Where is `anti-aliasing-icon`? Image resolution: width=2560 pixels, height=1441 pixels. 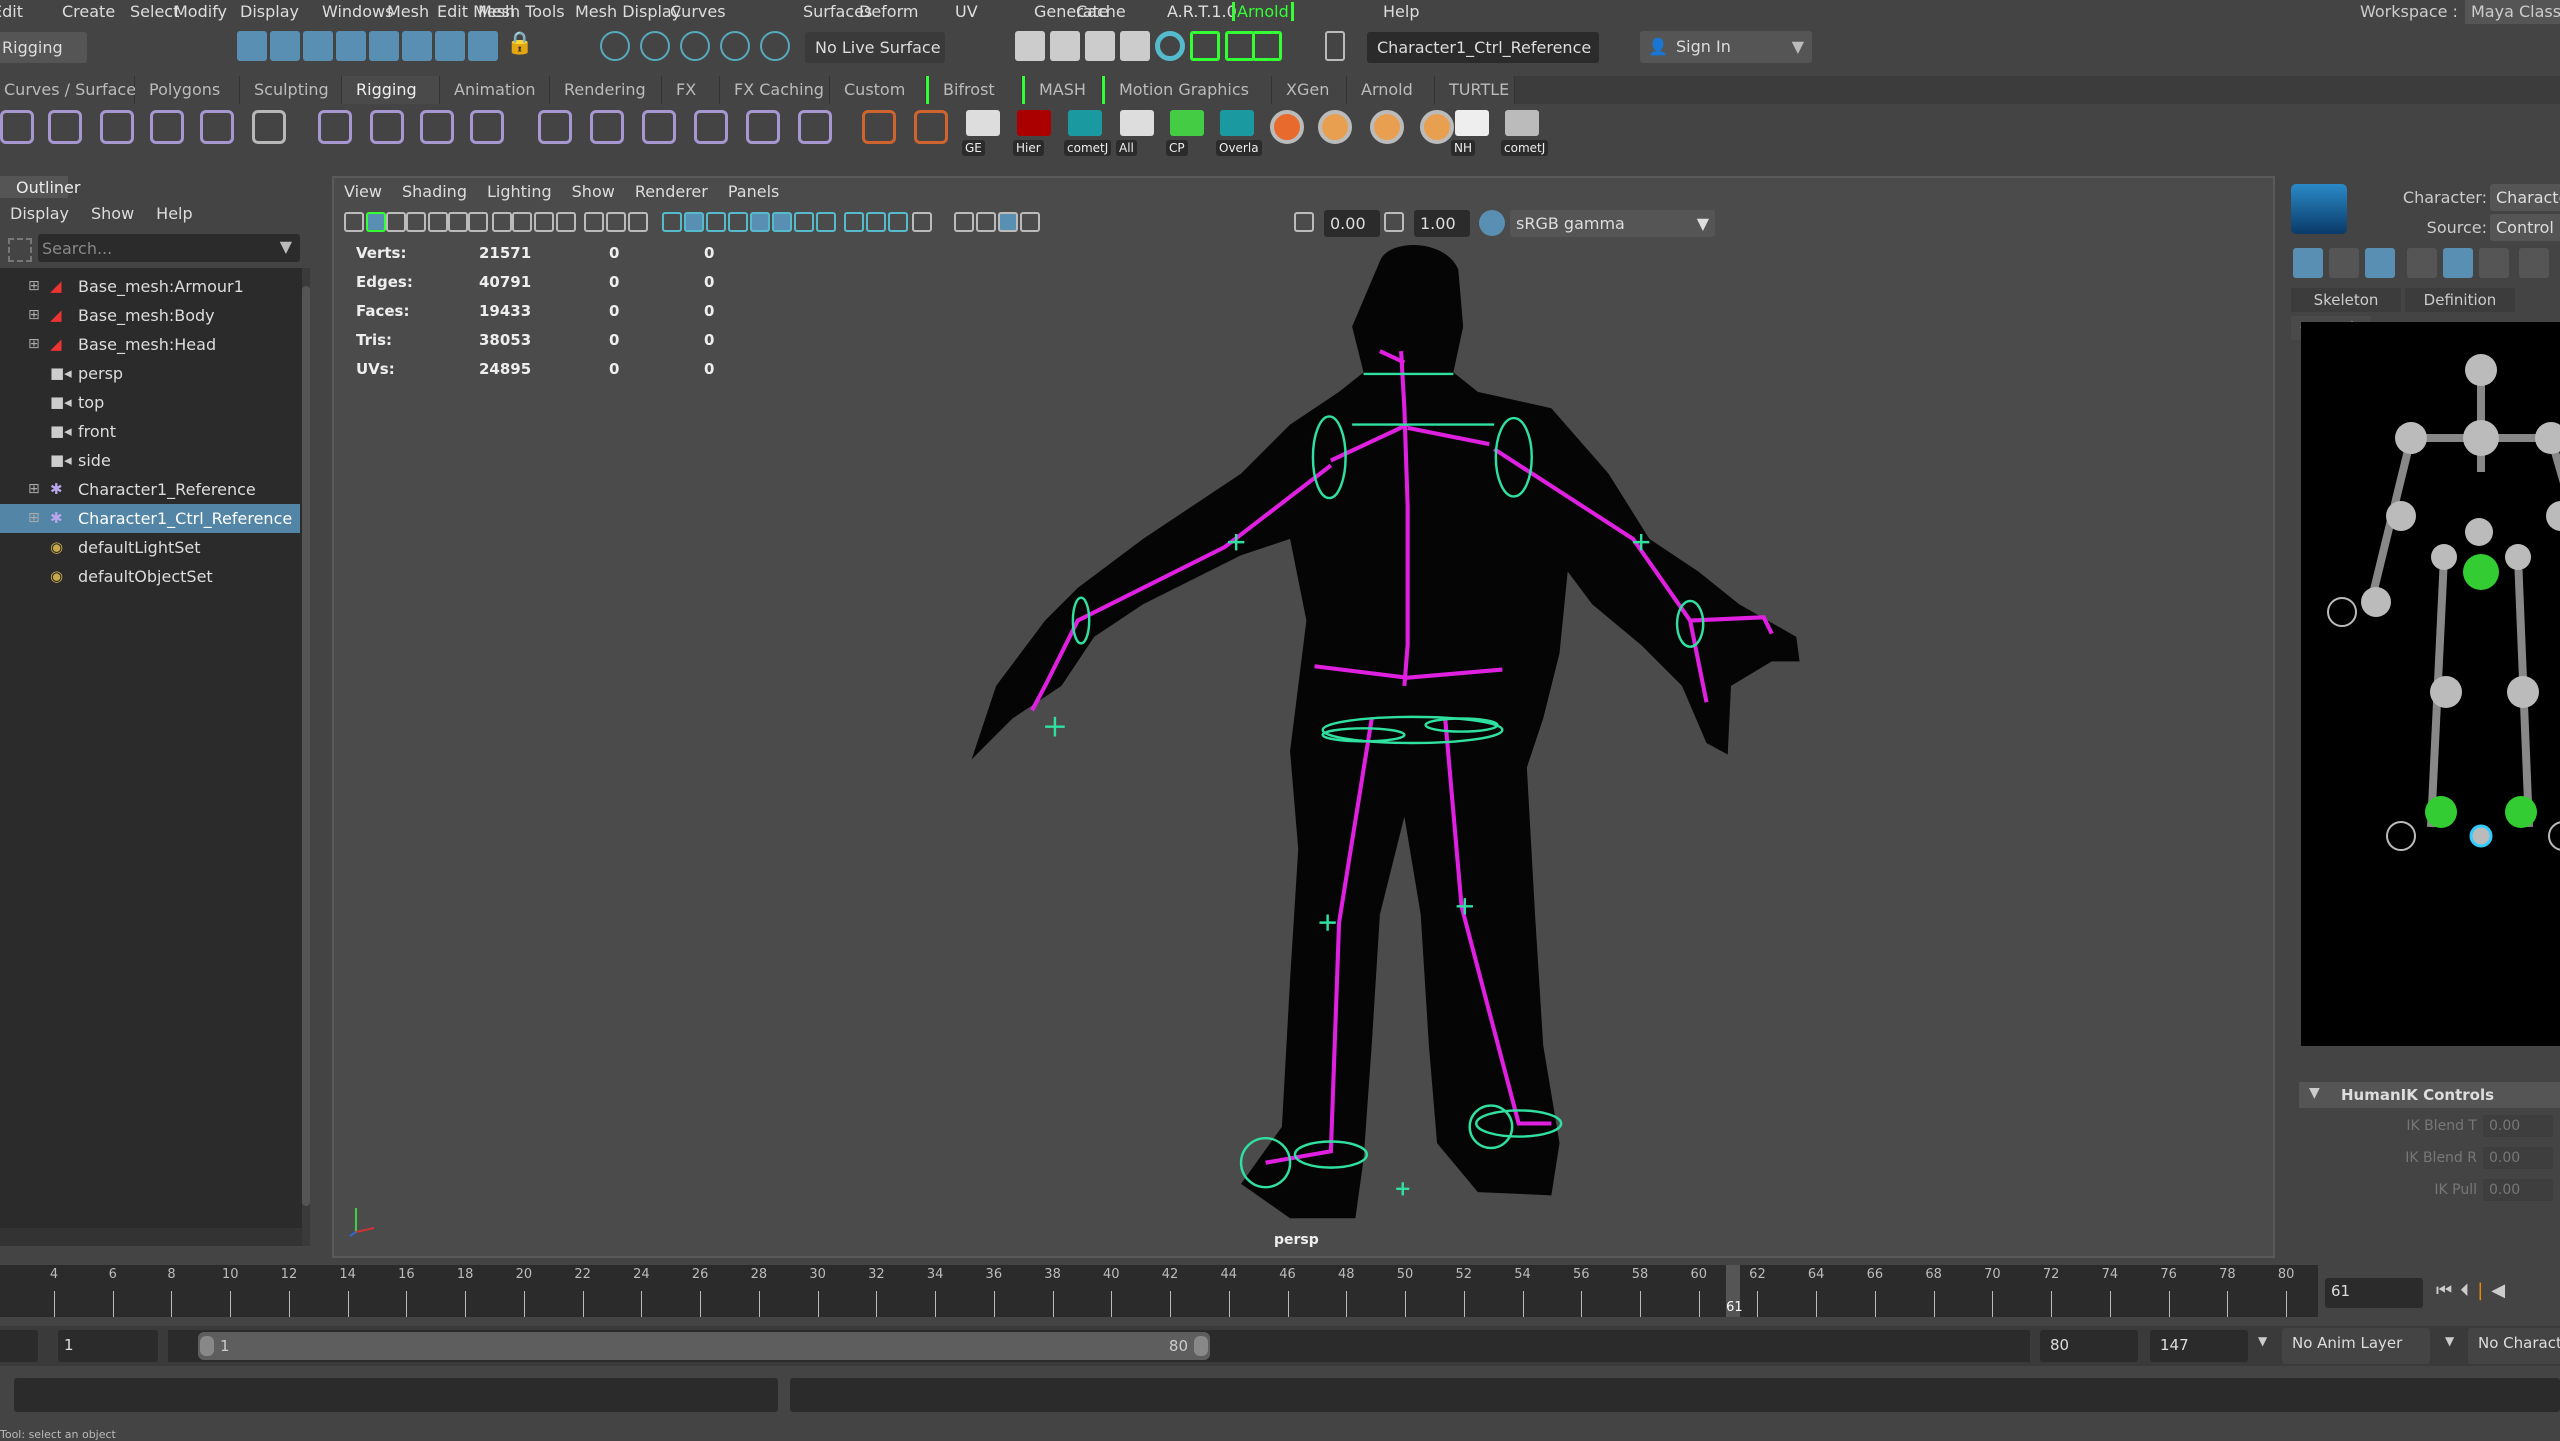 anti-aliasing-icon is located at coordinates (876, 222).